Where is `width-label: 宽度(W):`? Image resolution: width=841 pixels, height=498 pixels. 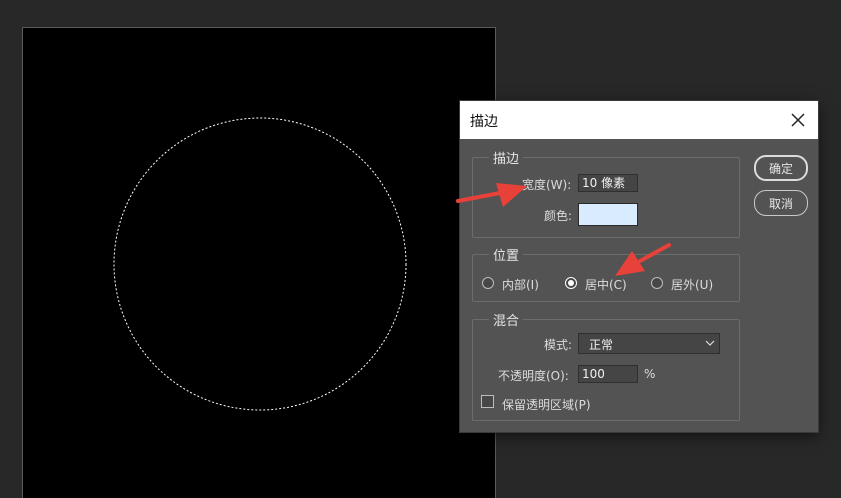
width-label: 宽度(W): is located at coordinates (547, 185).